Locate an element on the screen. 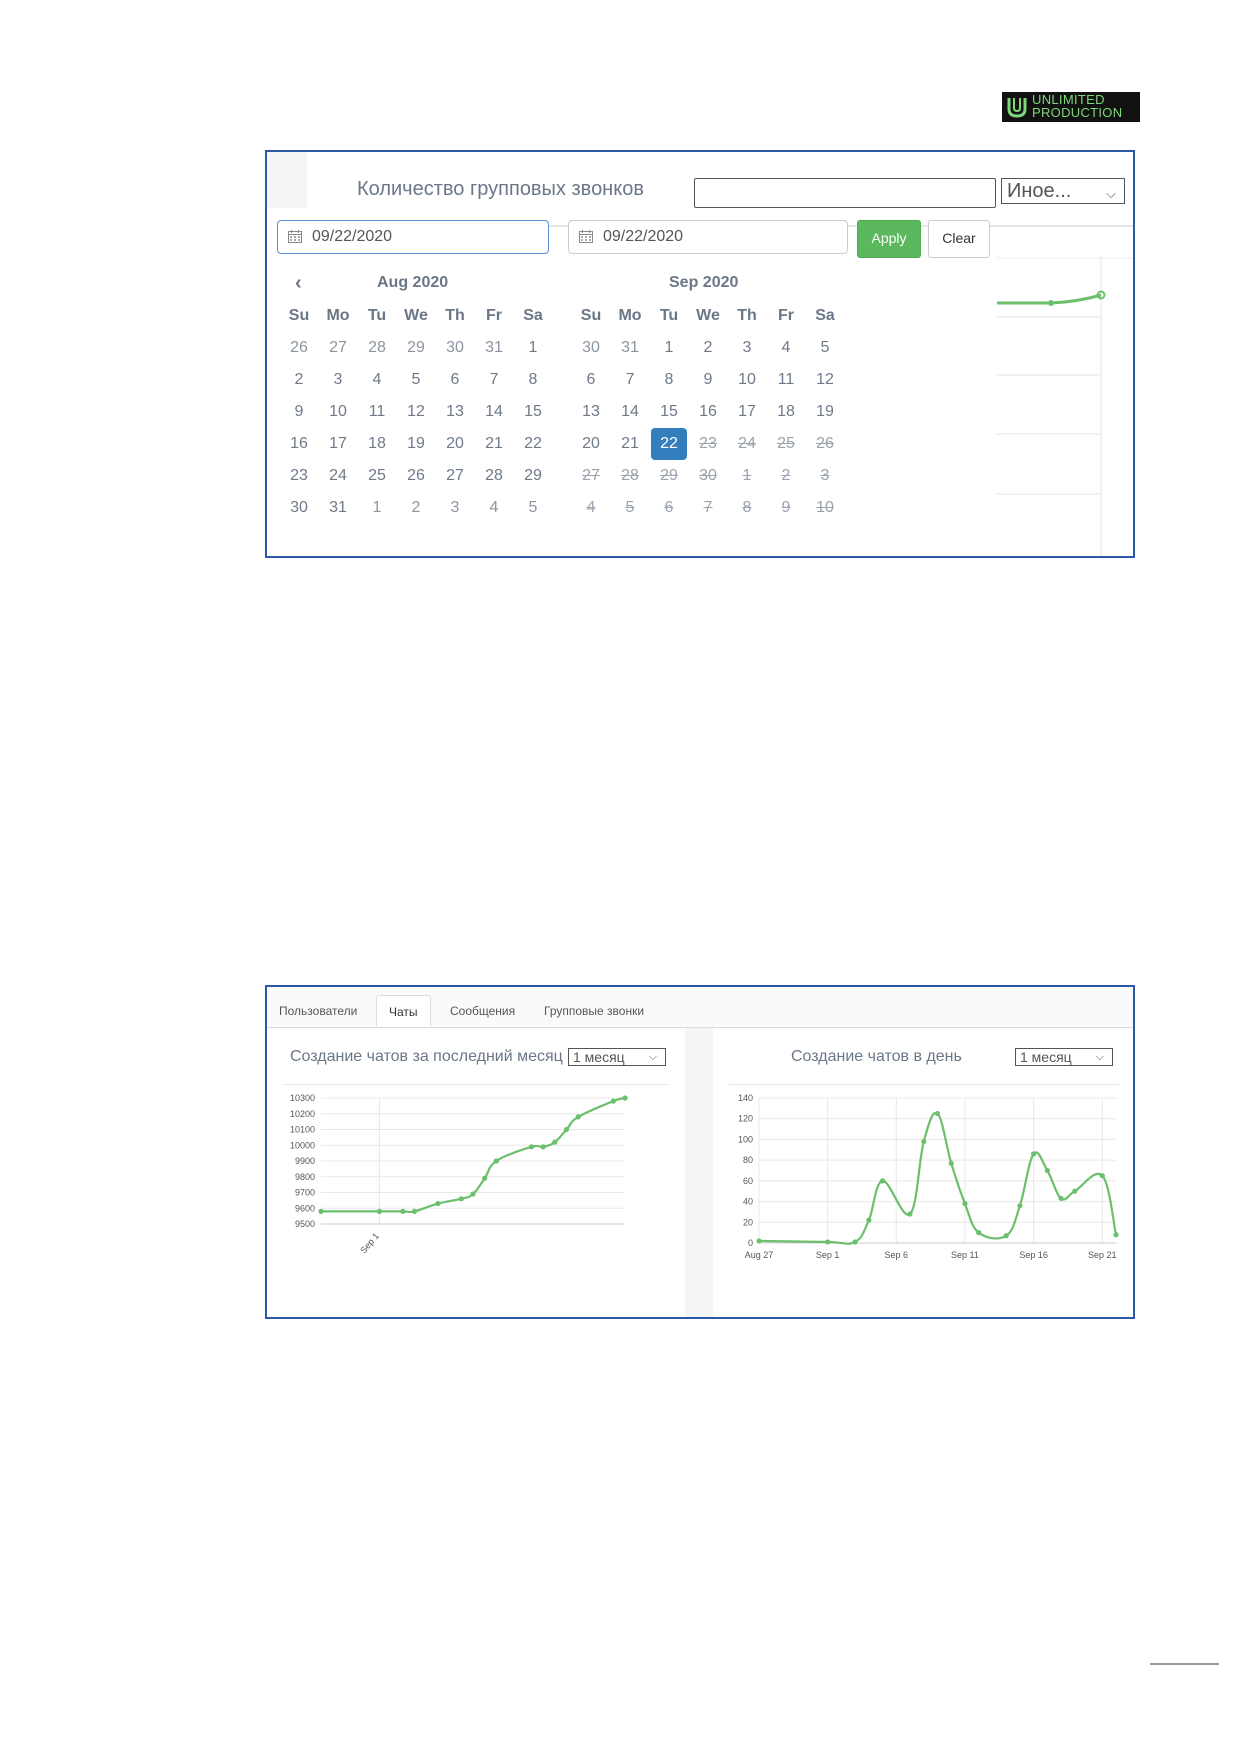  end-date-input: 09/22/2020 is located at coordinates (708, 237).